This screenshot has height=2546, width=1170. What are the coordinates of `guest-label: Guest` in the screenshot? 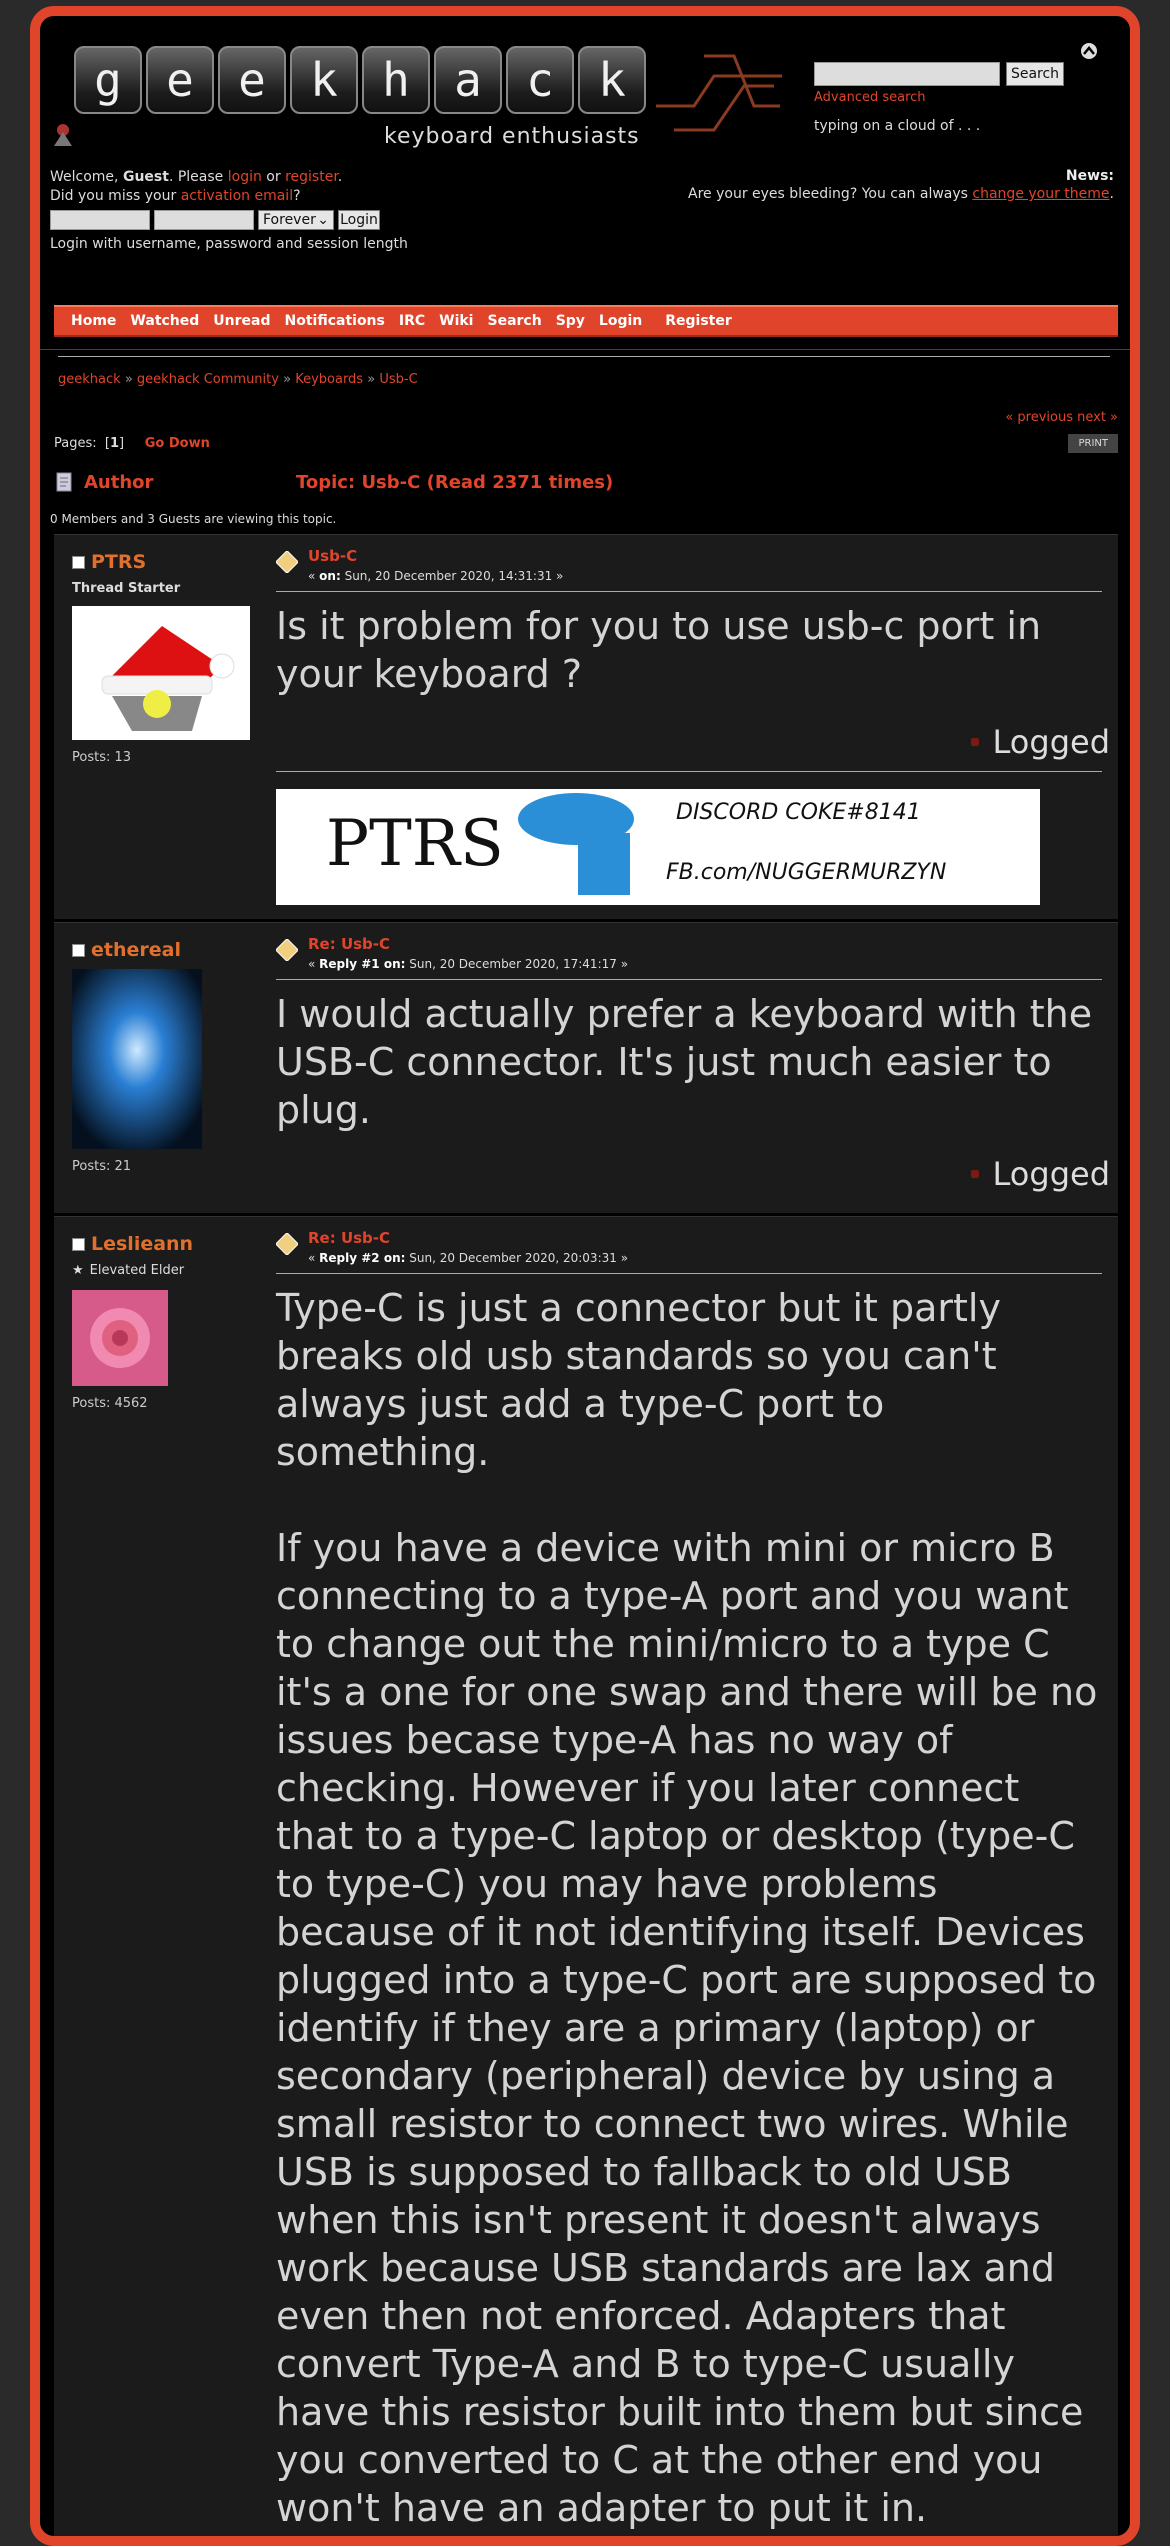 It's located at (145, 177).